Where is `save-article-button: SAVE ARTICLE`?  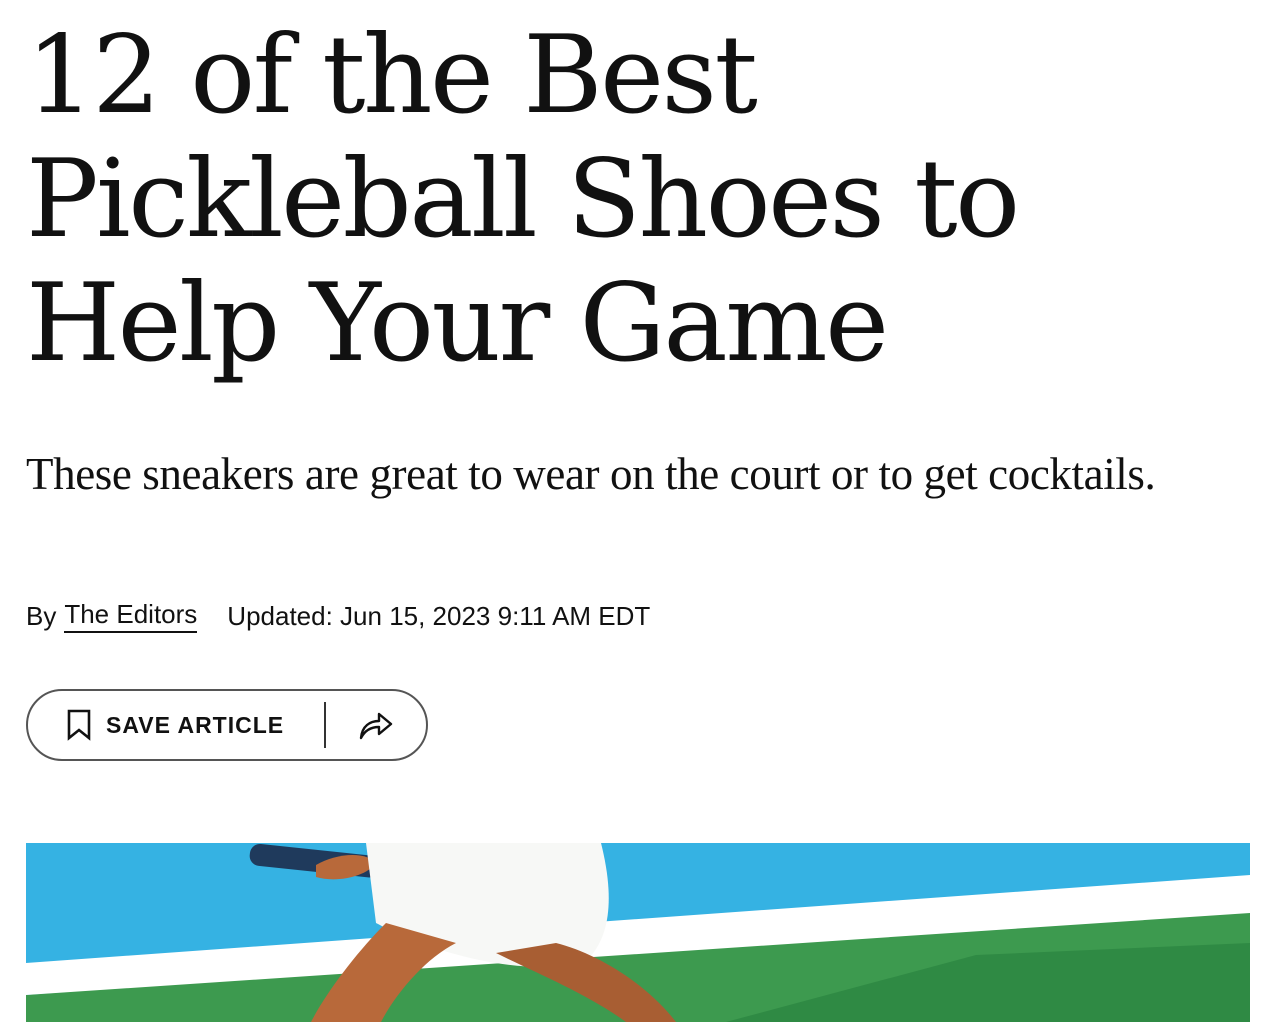
save-article-button: SAVE ARTICLE is located at coordinates (176, 725).